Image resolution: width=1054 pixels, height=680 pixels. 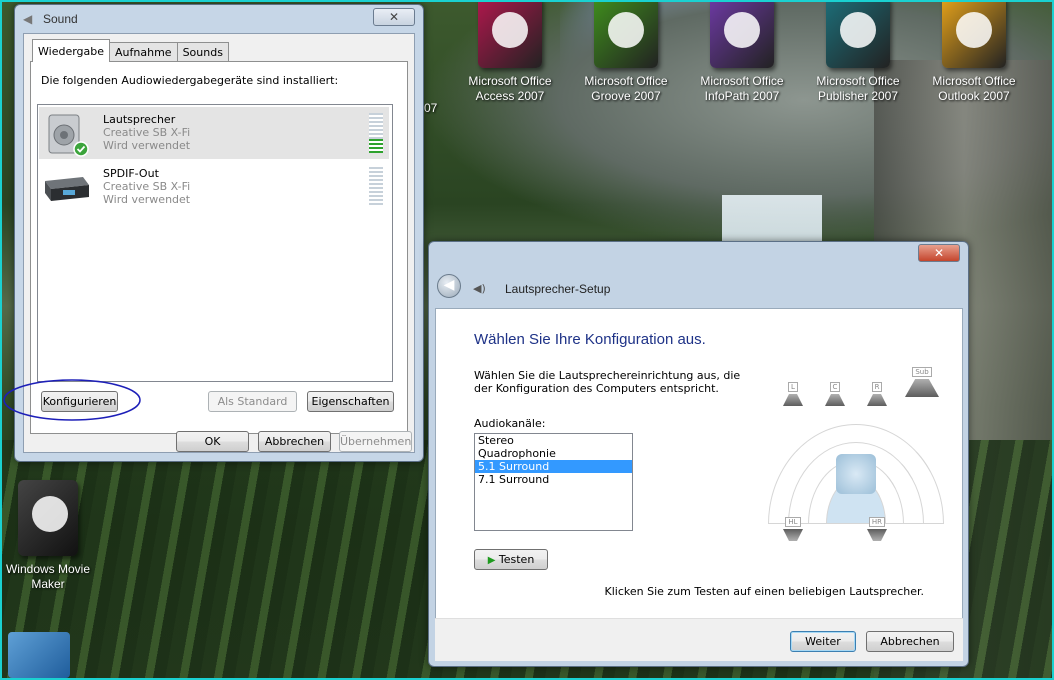 What do you see at coordinates (510, 34) in the screenshot?
I see `office-access-icon` at bounding box center [510, 34].